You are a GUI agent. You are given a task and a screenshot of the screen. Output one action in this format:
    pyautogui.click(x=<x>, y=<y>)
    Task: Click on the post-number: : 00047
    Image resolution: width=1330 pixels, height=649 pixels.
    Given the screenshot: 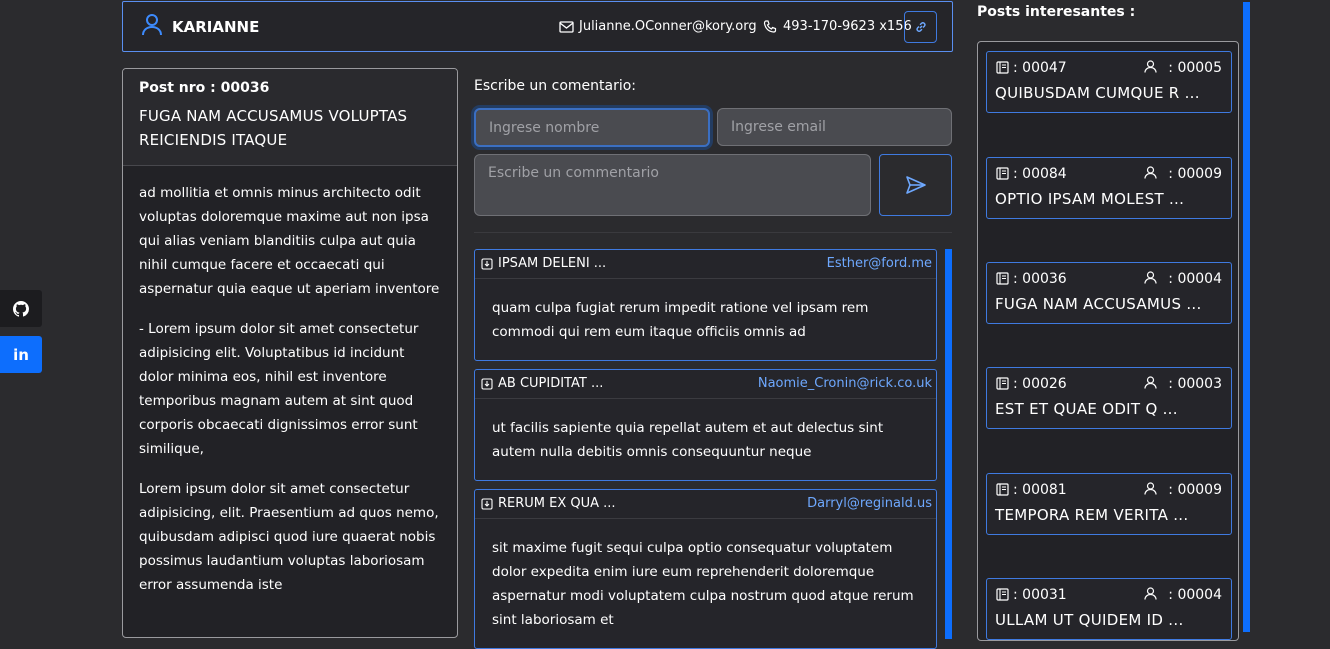 What is the action you would take?
    pyautogui.click(x=1040, y=68)
    